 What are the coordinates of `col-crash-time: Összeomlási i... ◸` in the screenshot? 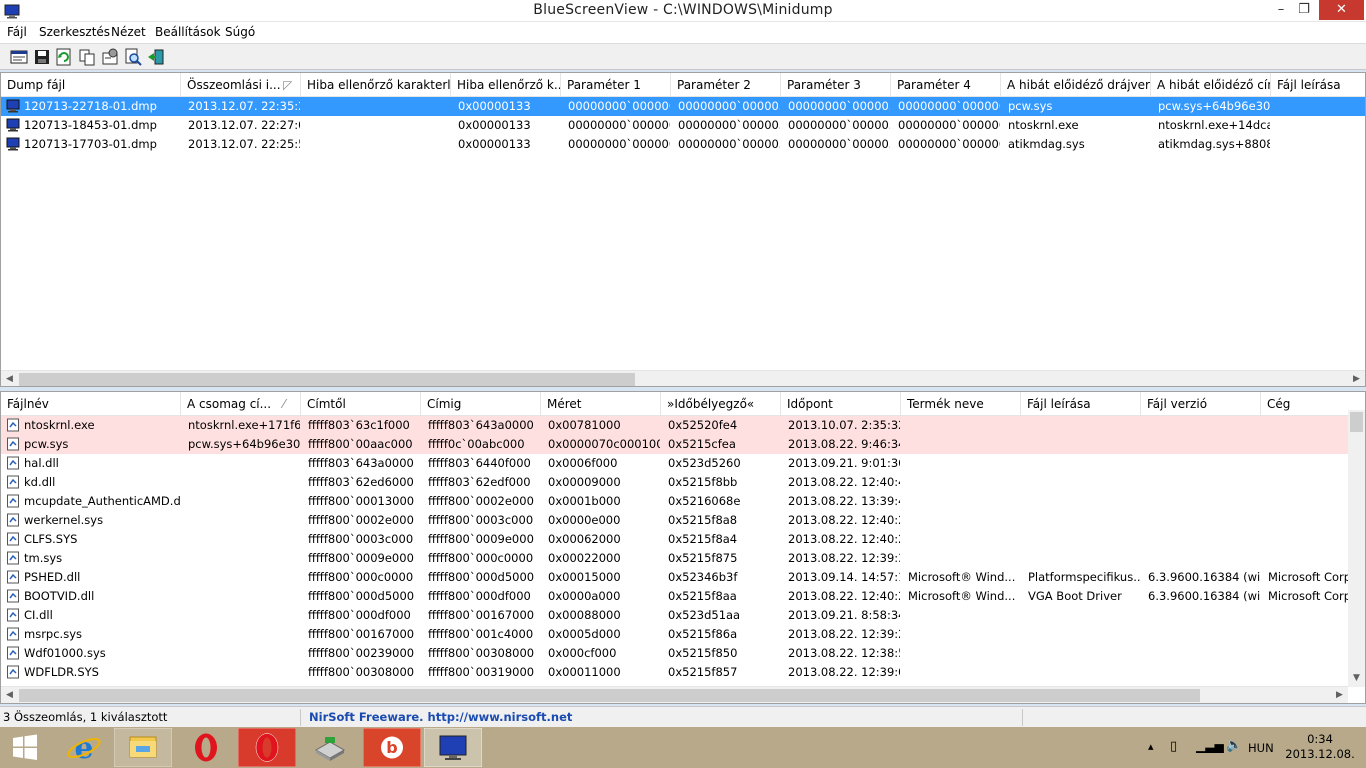 It's located at (241, 85).